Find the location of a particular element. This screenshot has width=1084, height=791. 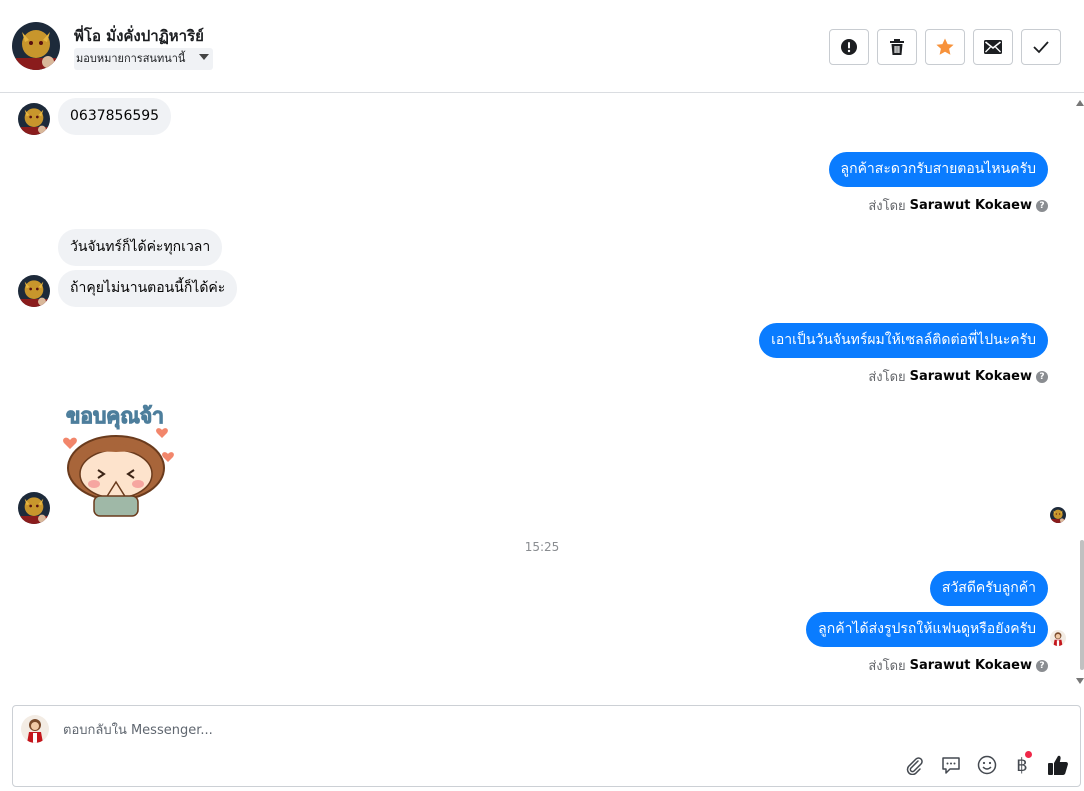

emoji-button is located at coordinates (987, 765).